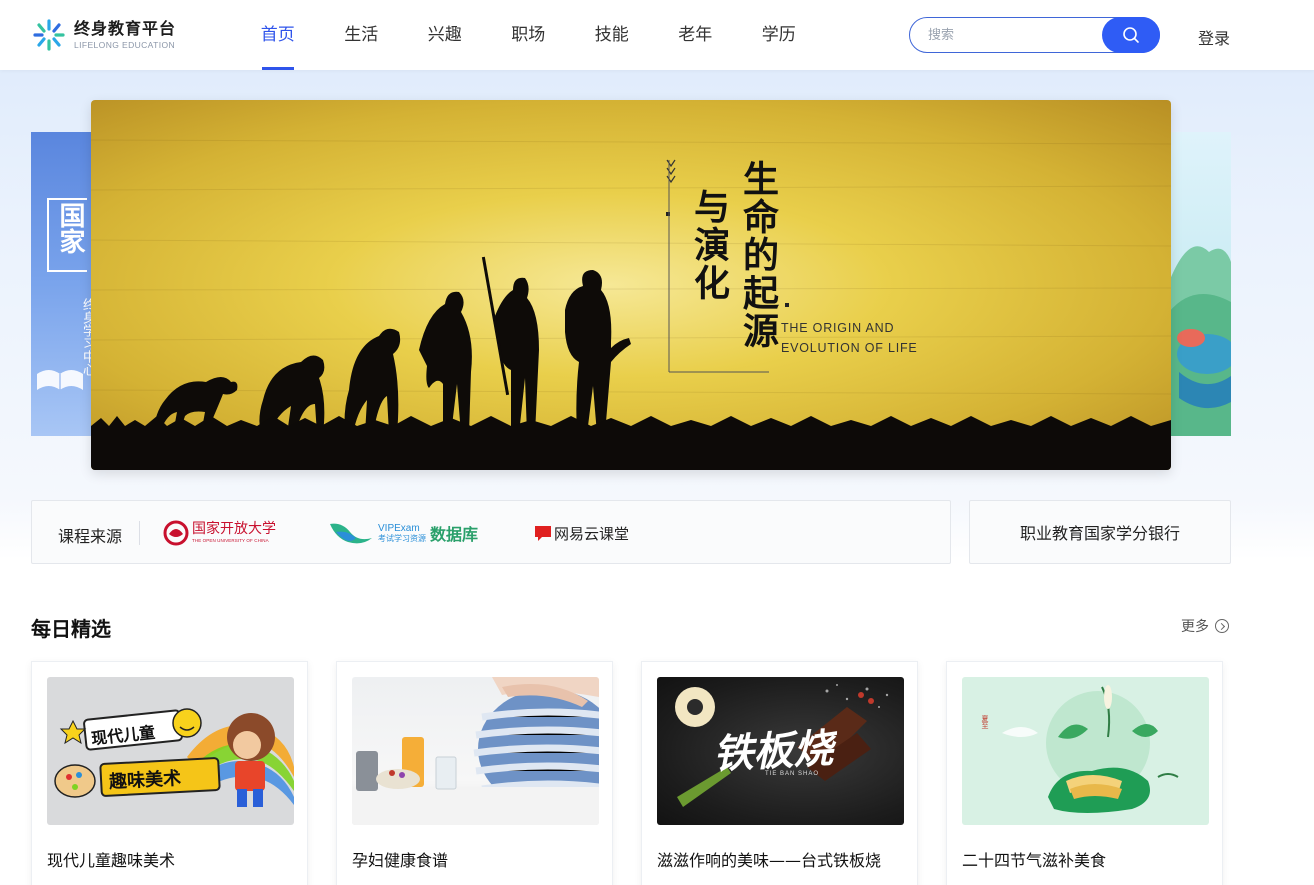 This screenshot has height=885, width=1314. Describe the element at coordinates (230, 540) in the screenshot. I see `open-university-subname: THE OPEN UNIVERSITY OF CHINA` at that location.